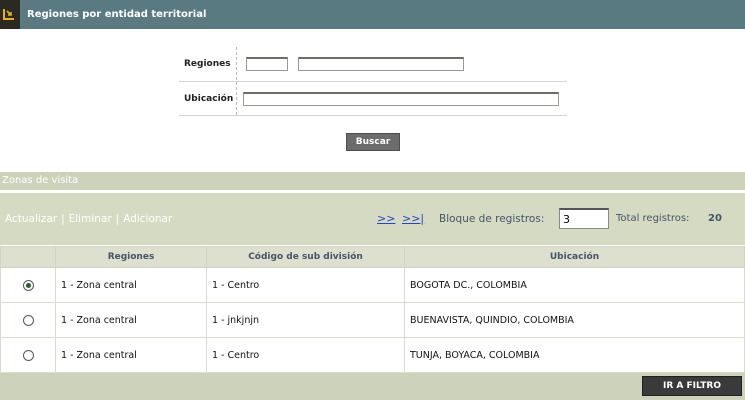  I want to click on regiones-name-input, so click(381, 64).